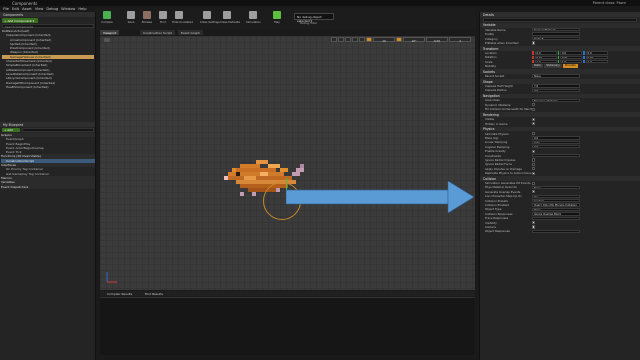 The height and width of the screenshot is (360, 640). I want to click on hide-unrelated-button: Hide Unrelated, so click(182, 19).